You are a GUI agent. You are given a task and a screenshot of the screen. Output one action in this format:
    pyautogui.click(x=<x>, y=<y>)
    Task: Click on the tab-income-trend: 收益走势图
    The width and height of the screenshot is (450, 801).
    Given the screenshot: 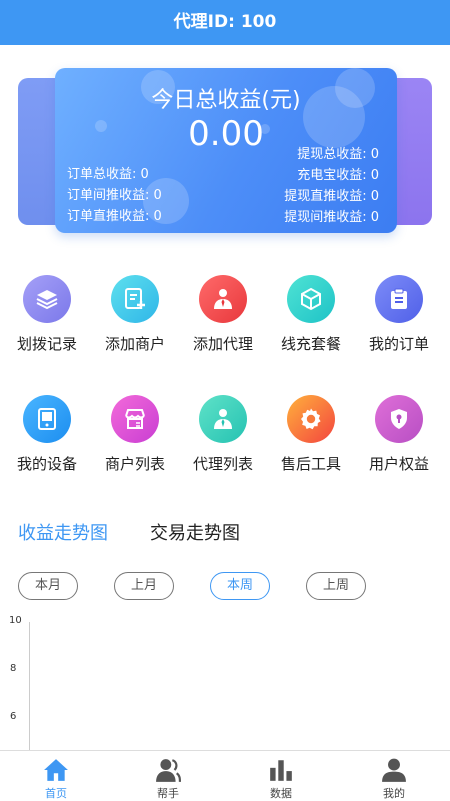 What is the action you would take?
    pyautogui.click(x=63, y=532)
    